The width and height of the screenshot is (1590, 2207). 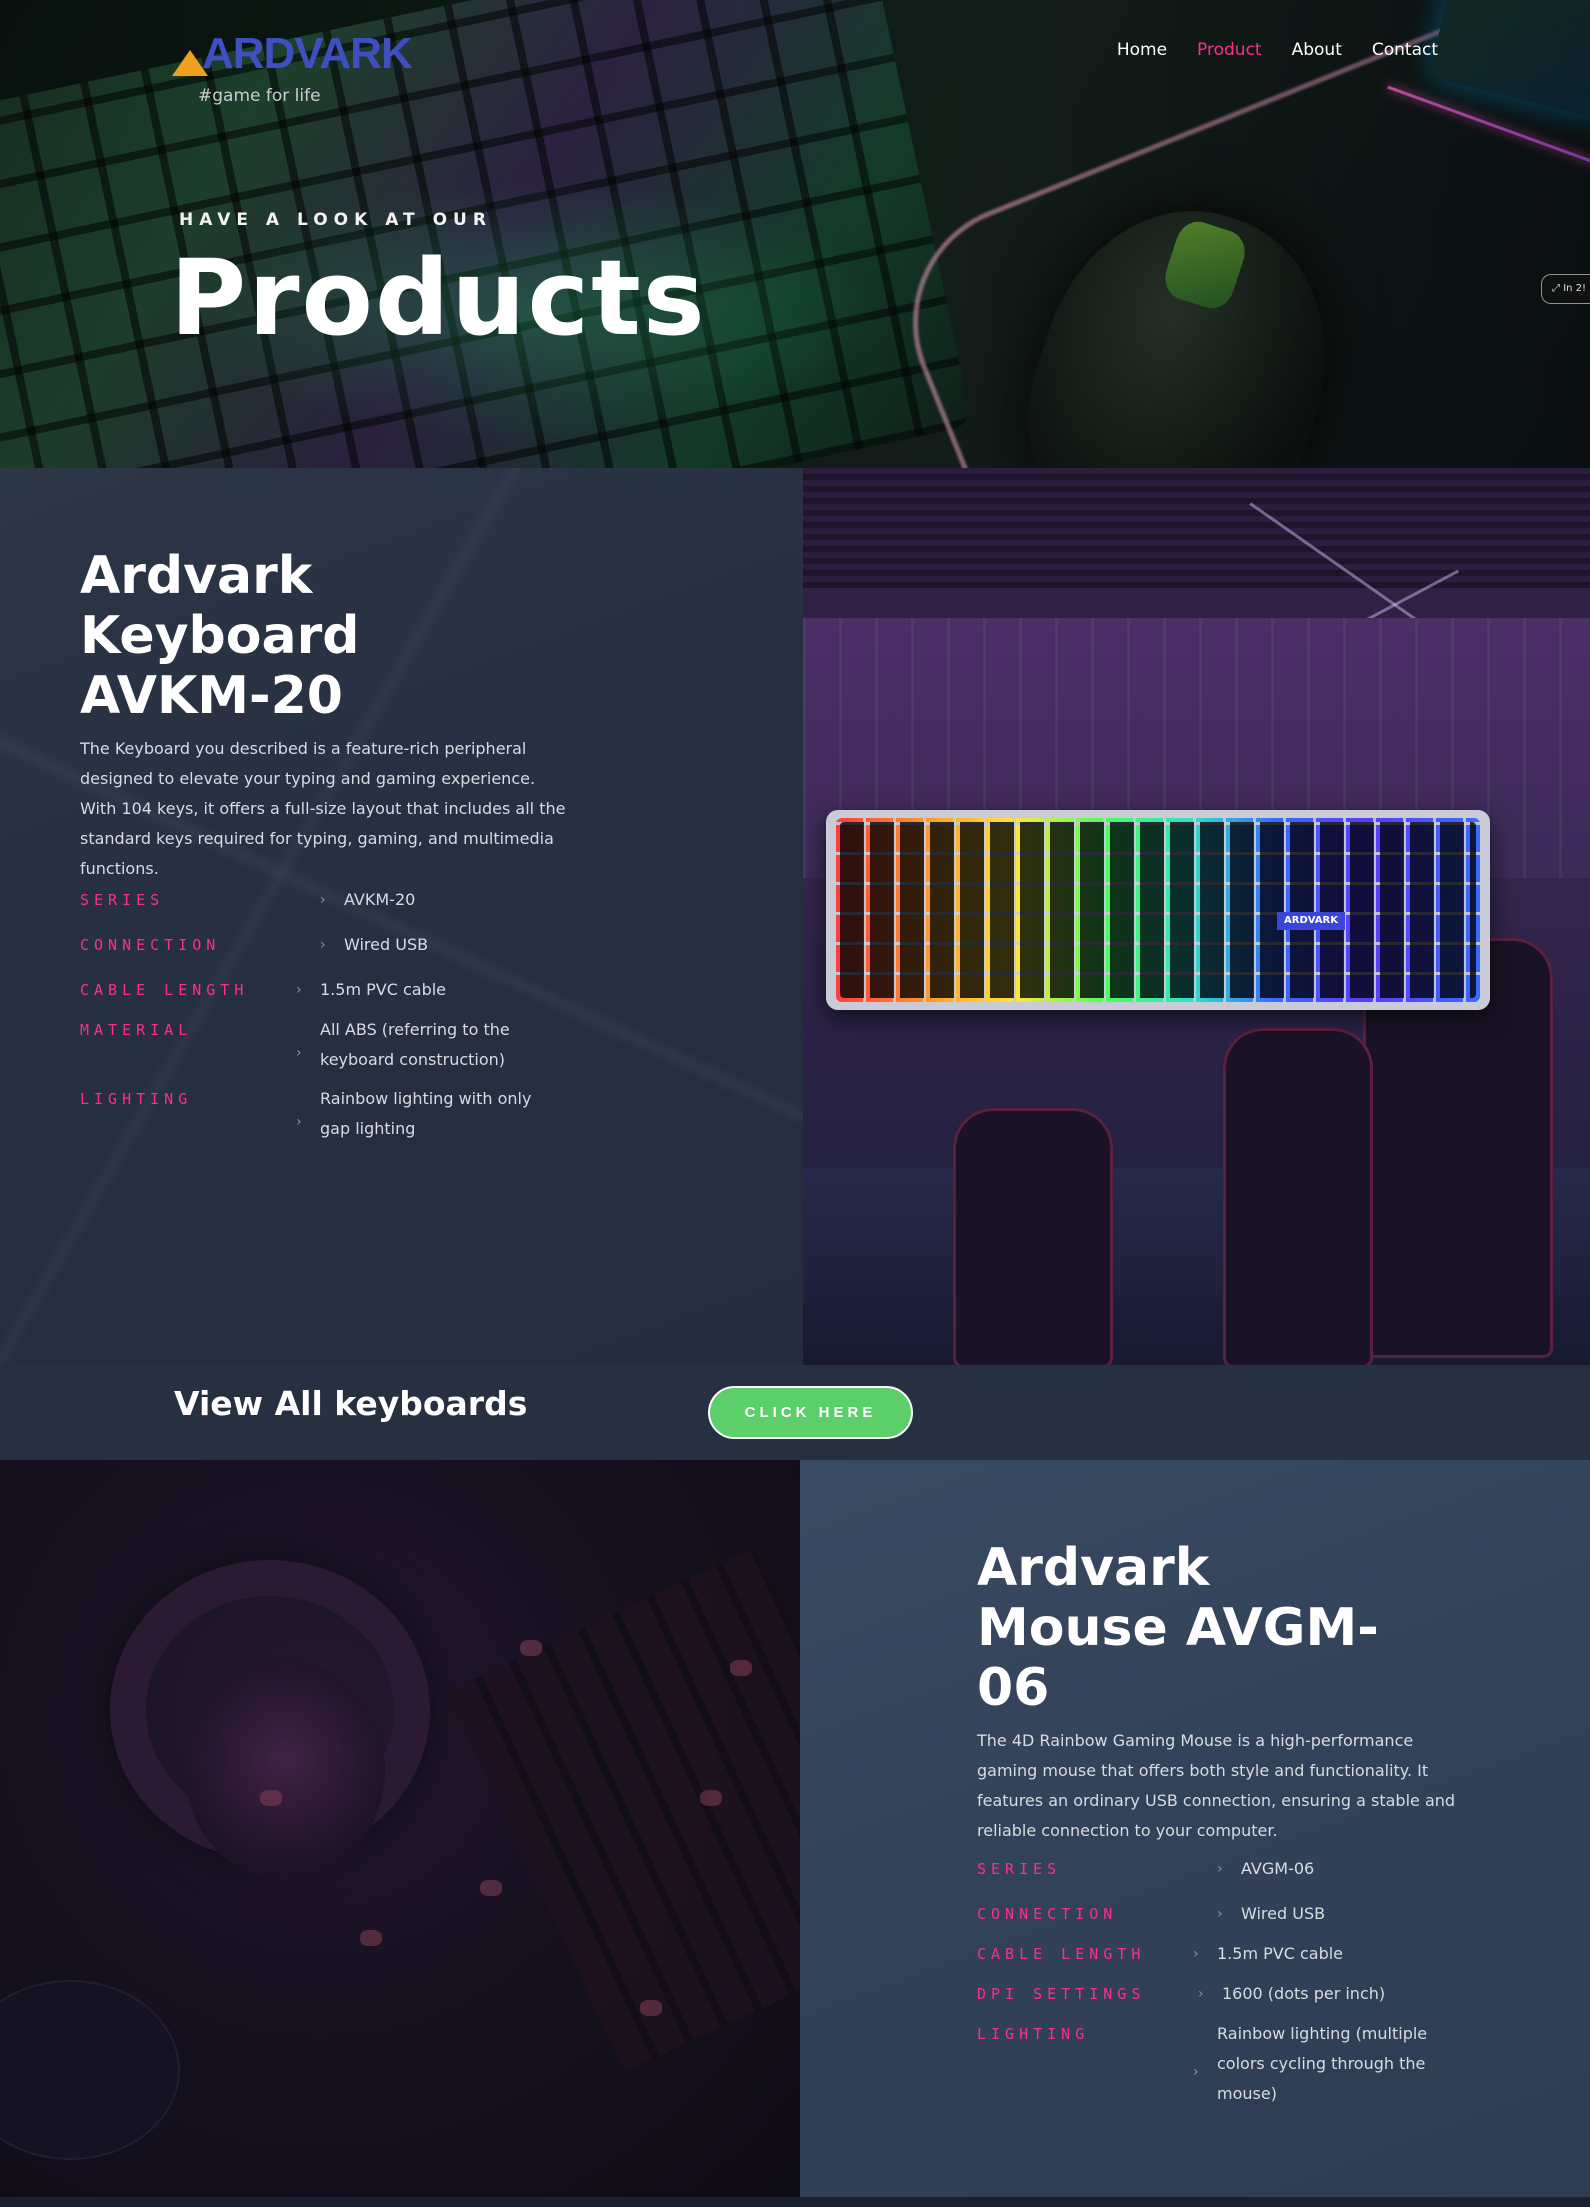 I want to click on nav-home: Home, so click(x=1142, y=50).